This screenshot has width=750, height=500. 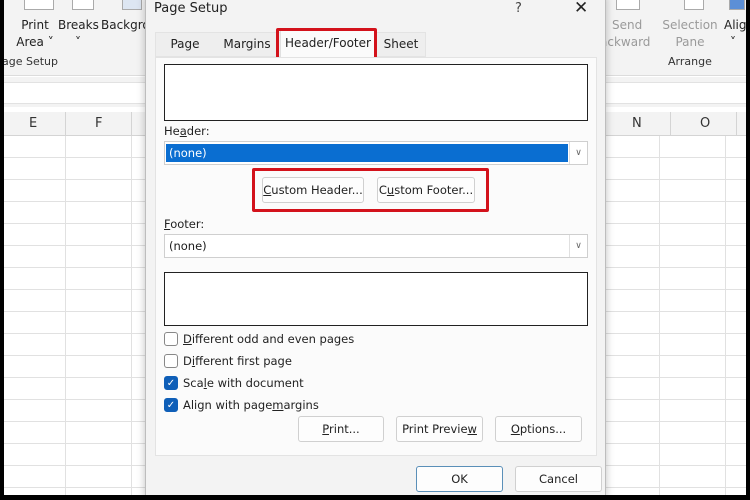 What do you see at coordinates (188, 246) in the screenshot?
I see `footer-select-value: (none)` at bounding box center [188, 246].